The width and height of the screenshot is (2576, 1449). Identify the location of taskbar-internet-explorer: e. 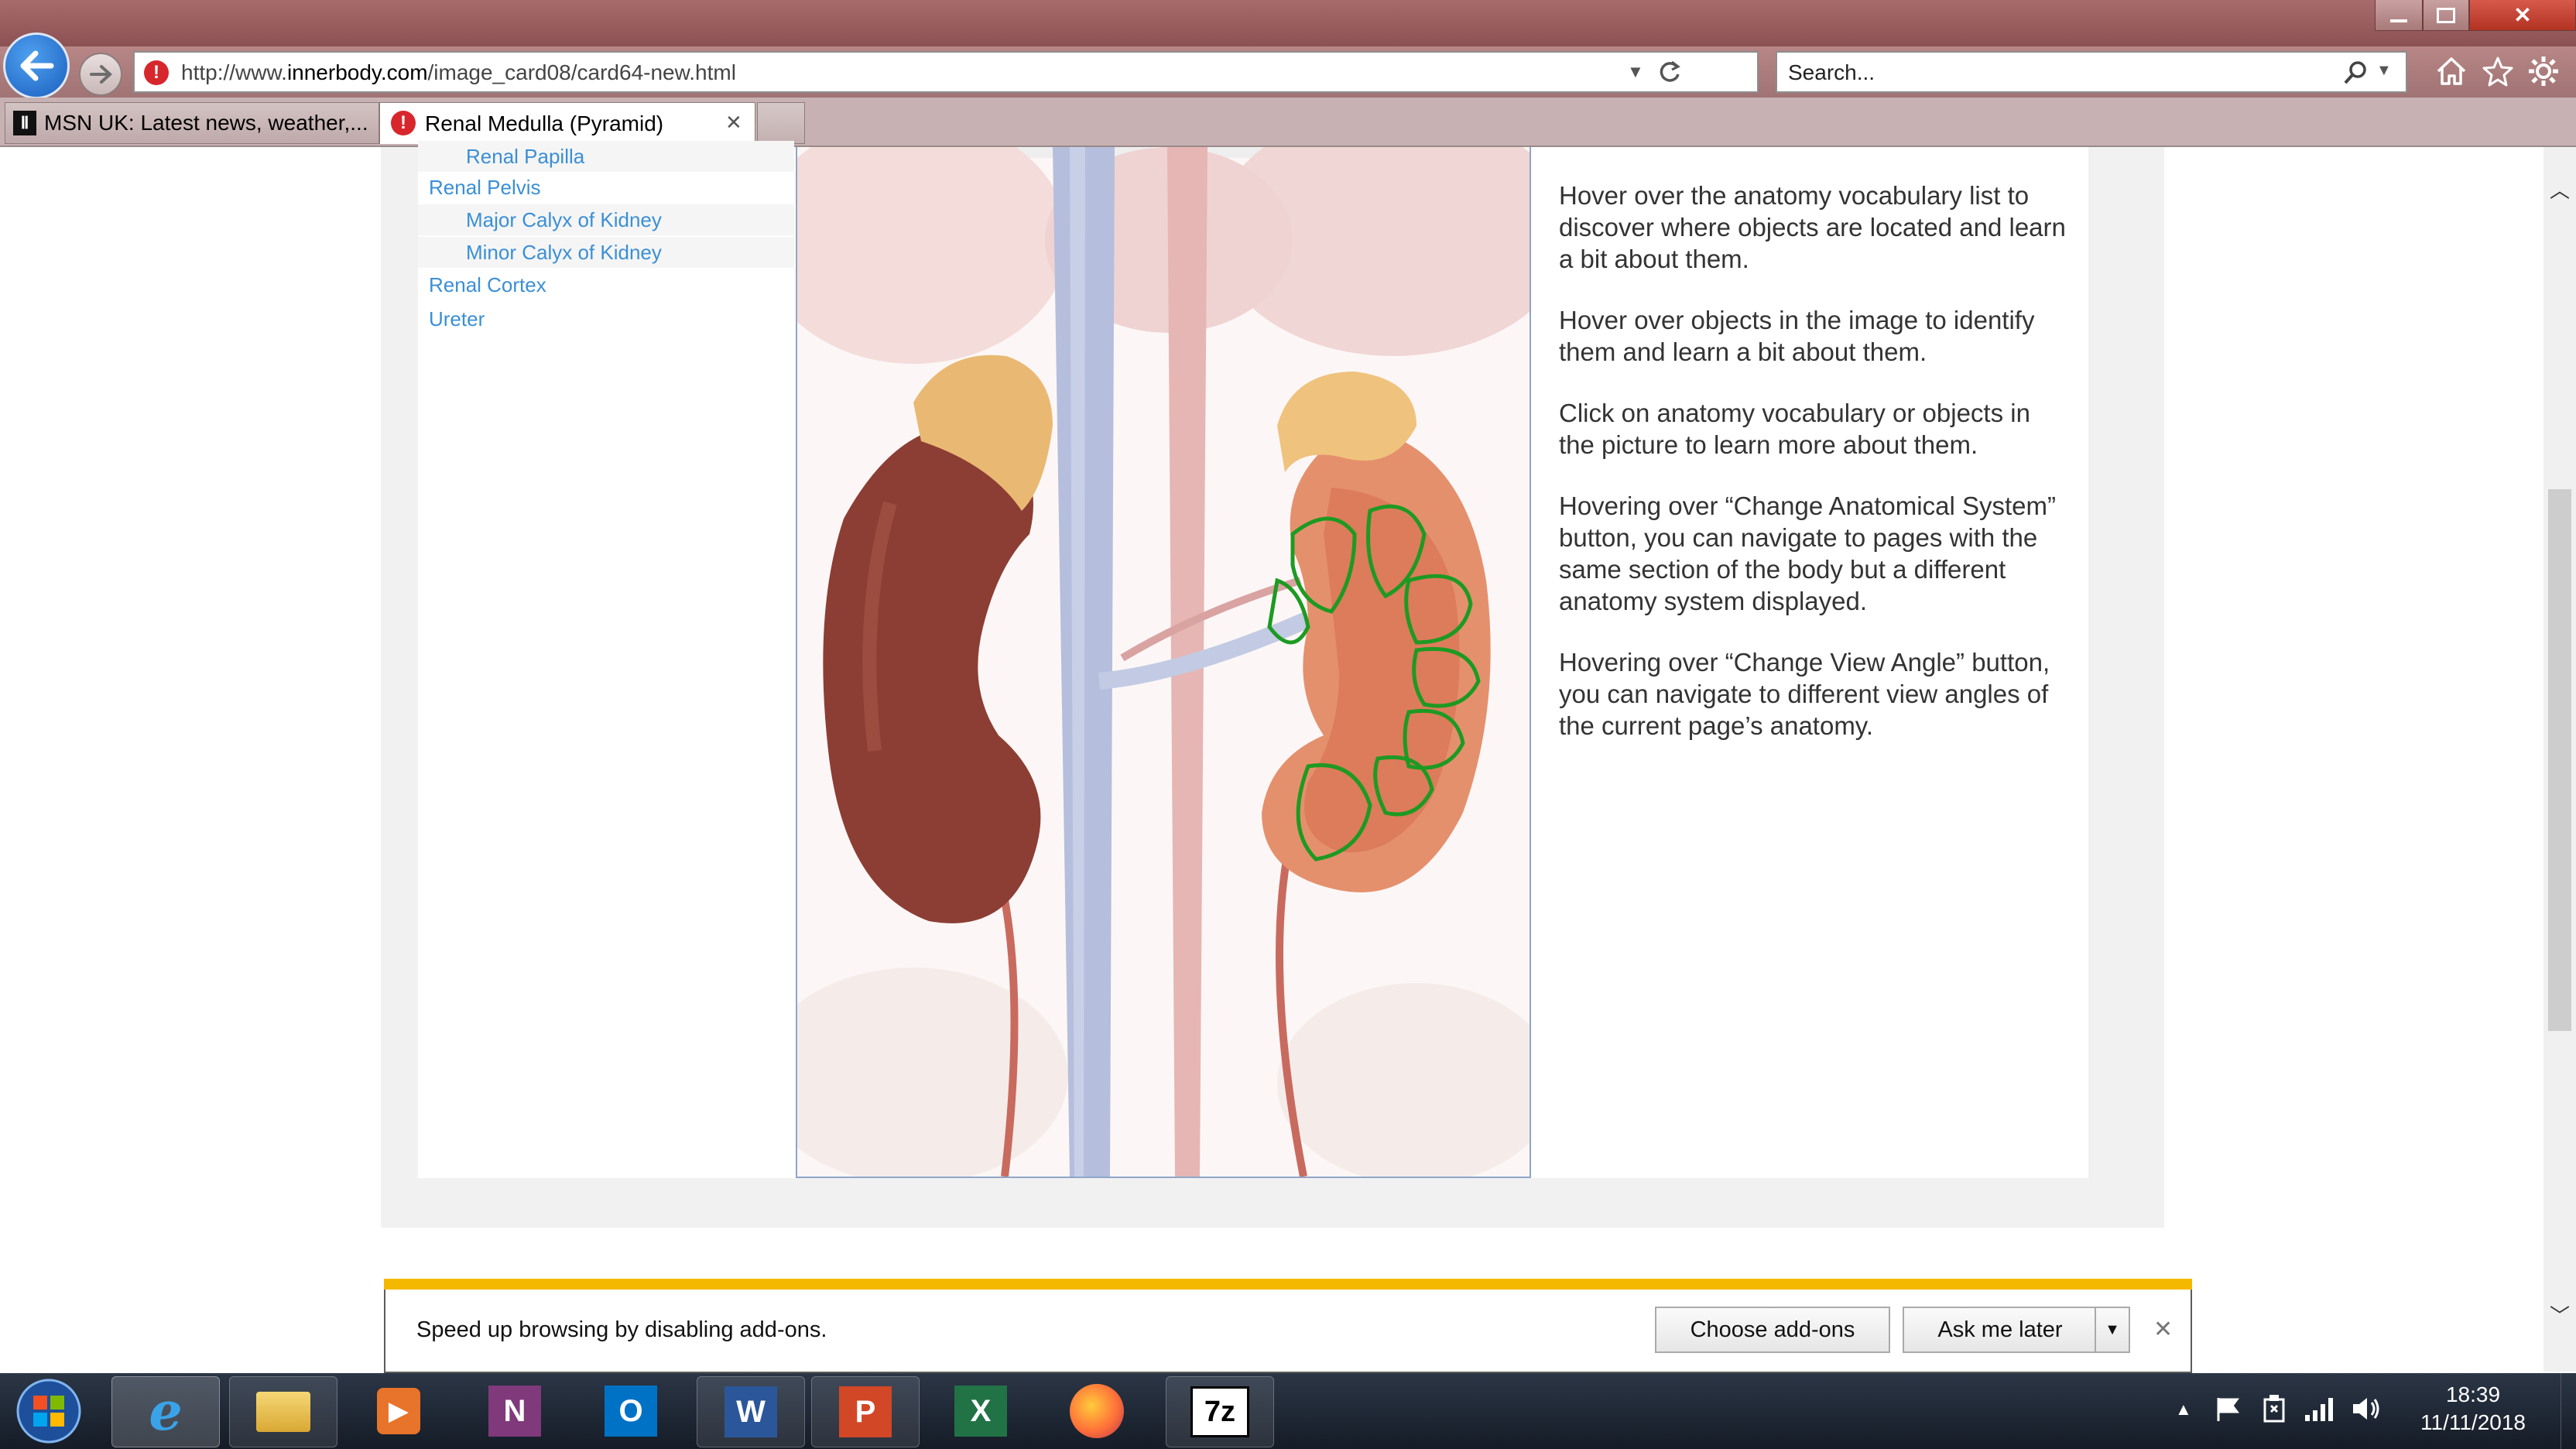
(165, 1411).